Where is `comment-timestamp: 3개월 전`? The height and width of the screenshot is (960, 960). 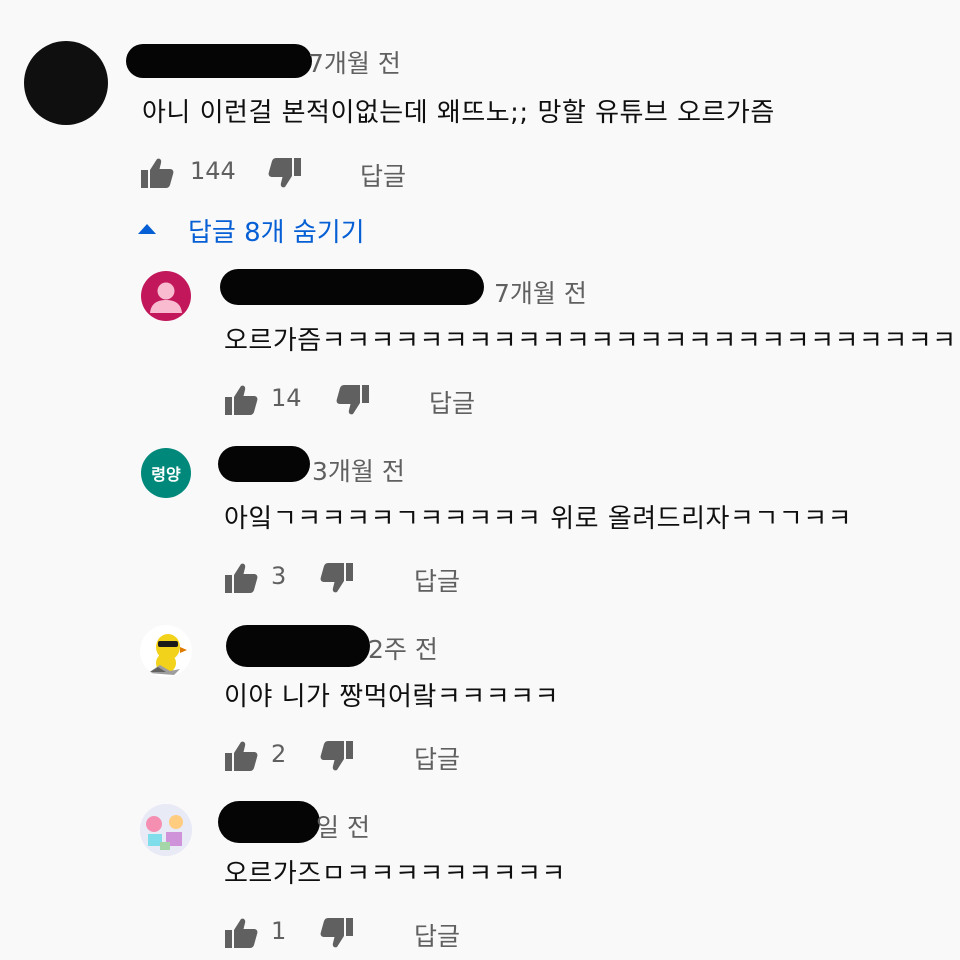
comment-timestamp: 3개월 전 is located at coordinates (358, 470).